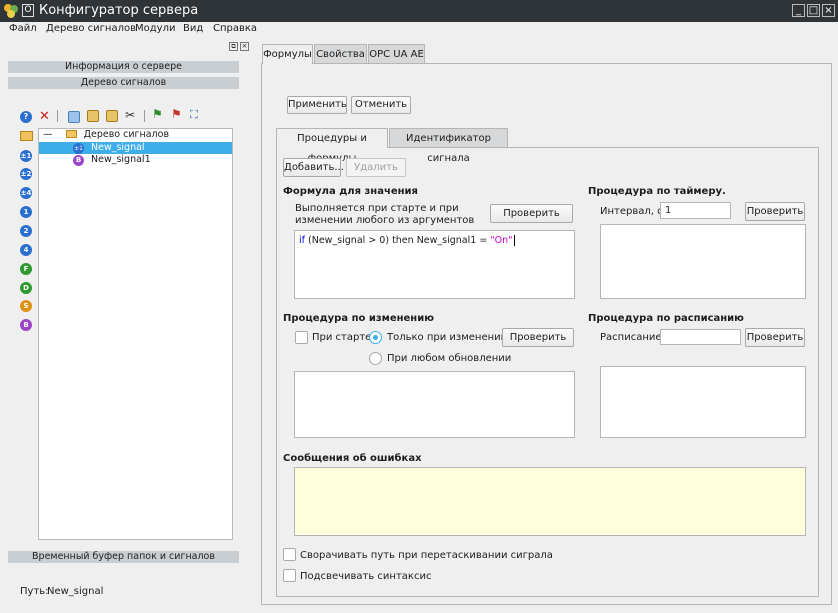  I want to click on tree-item-label: New_signal, so click(118, 147).